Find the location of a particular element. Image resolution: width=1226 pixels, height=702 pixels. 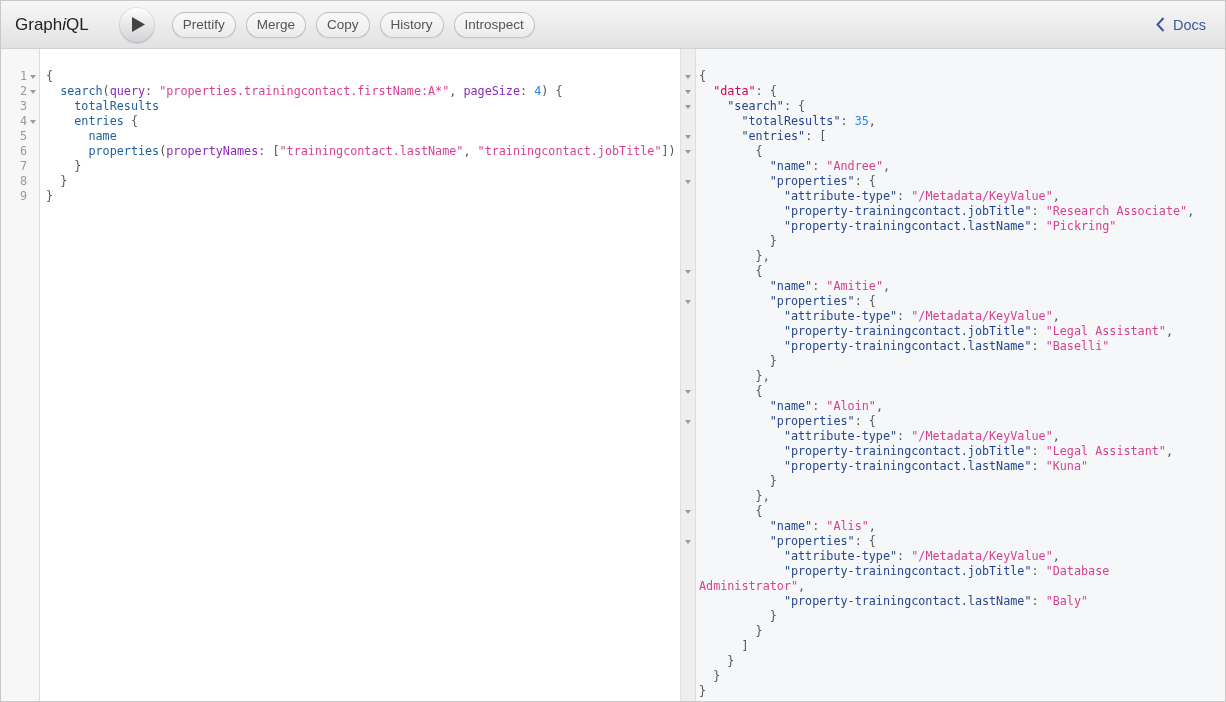

code-line: "name": "Aloin", is located at coordinates (826, 406).